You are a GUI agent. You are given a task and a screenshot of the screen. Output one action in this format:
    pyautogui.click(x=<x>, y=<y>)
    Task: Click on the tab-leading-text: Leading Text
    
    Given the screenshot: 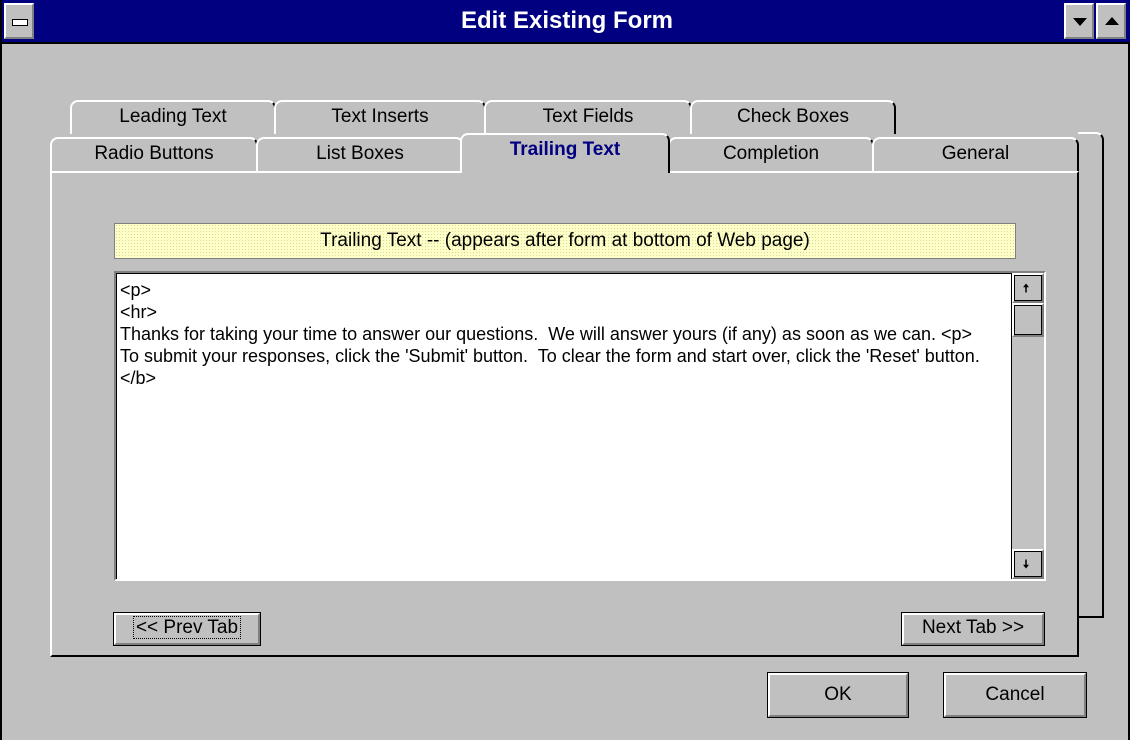 What is the action you would take?
    pyautogui.click(x=173, y=117)
    